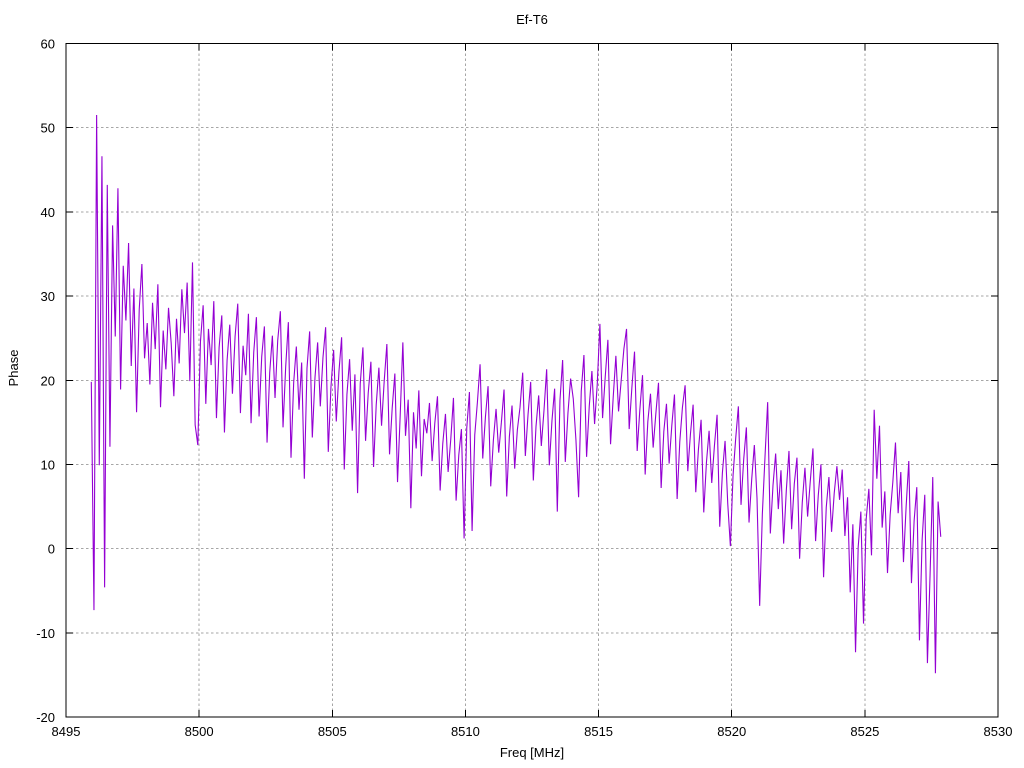  I want to click on x-tick-label: 8510, so click(465, 731).